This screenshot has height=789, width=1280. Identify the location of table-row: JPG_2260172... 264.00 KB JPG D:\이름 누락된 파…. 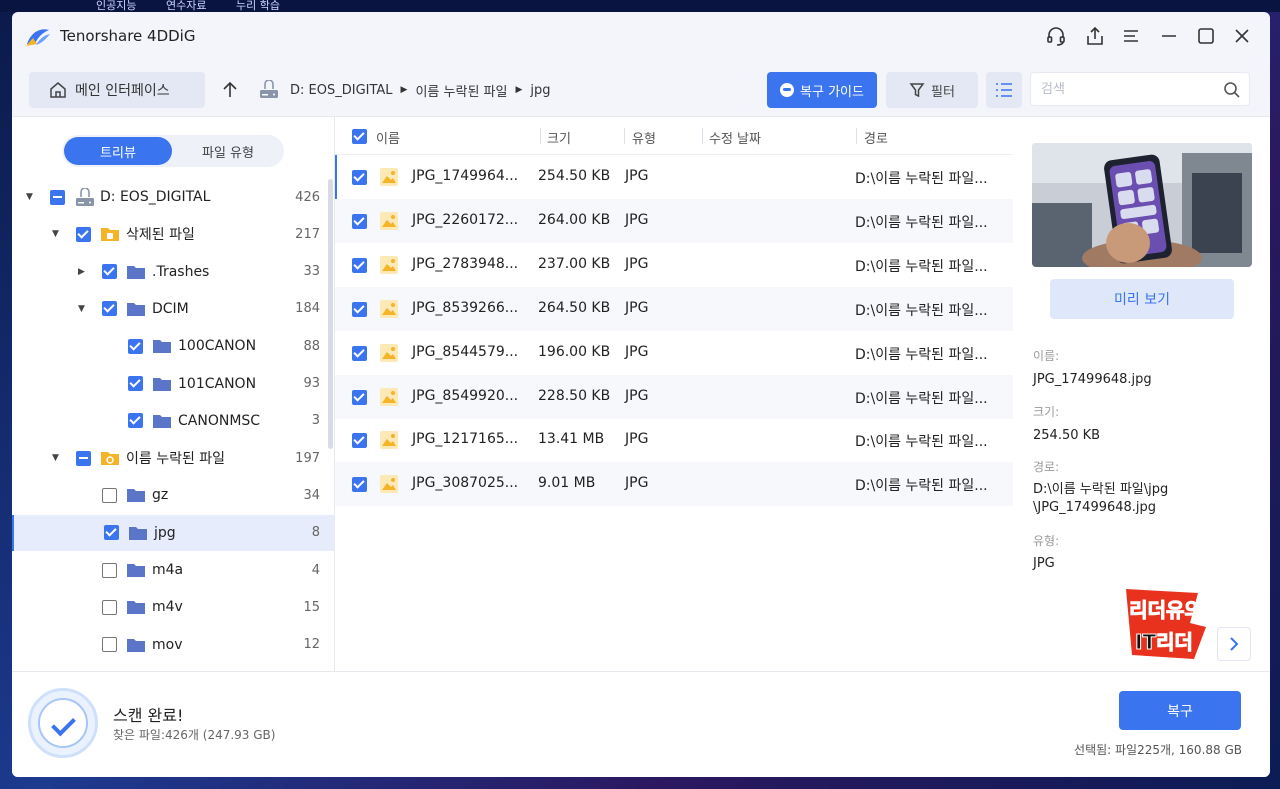
(674, 220).